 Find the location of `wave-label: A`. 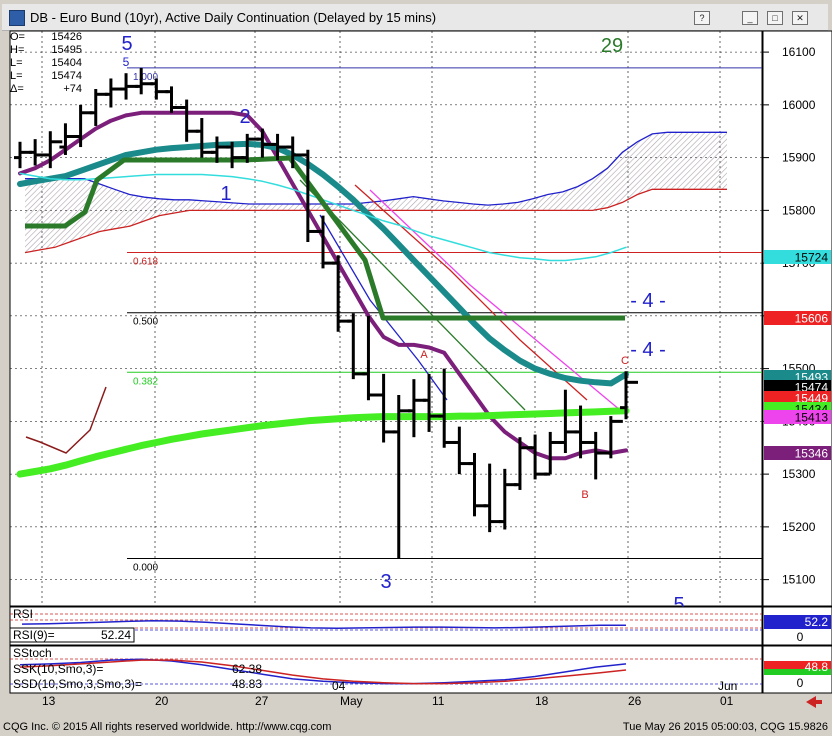

wave-label: A is located at coordinates (424, 355).